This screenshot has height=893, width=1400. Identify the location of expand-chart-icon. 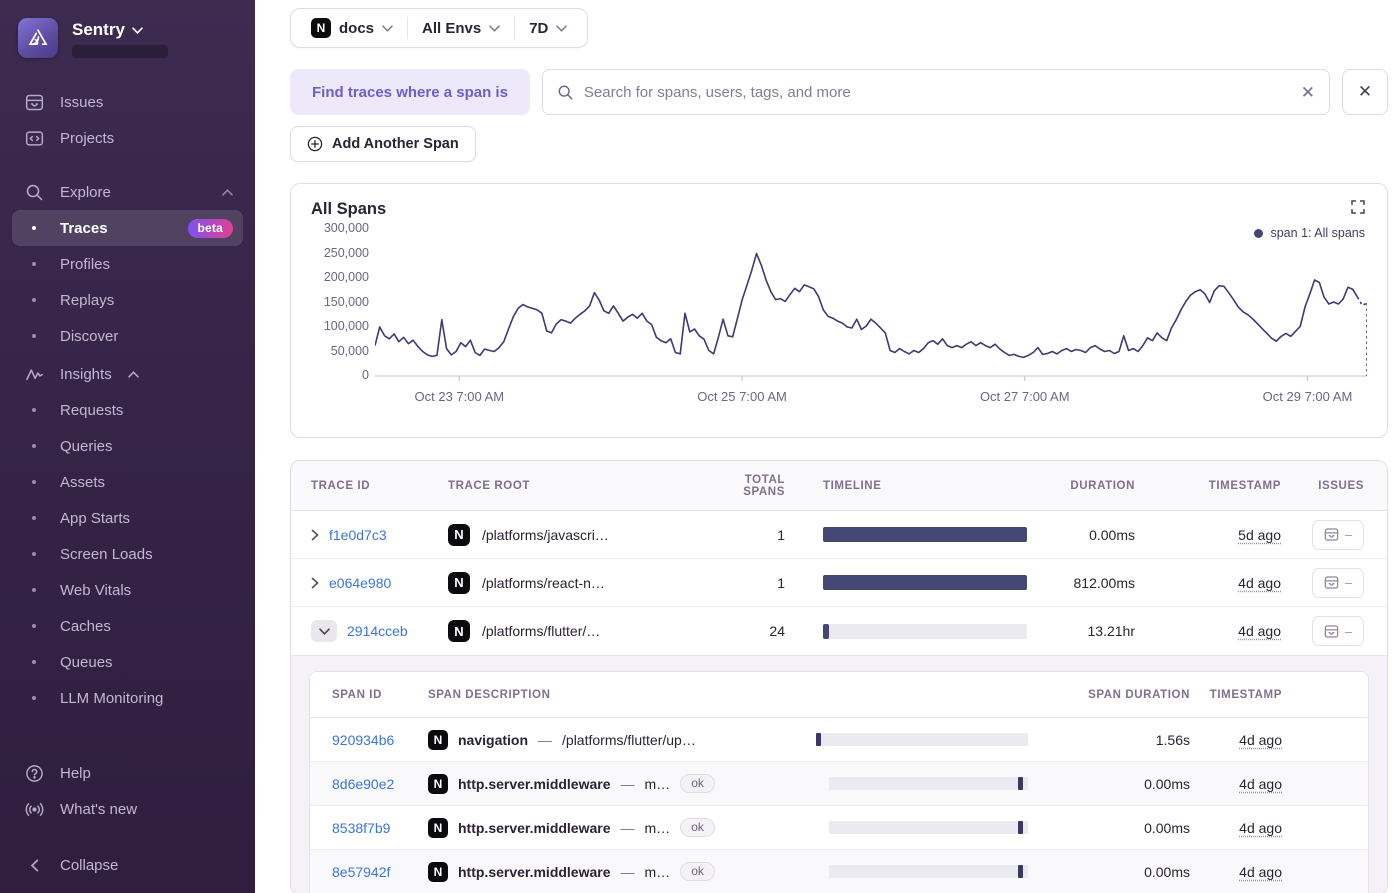
(1358, 207).